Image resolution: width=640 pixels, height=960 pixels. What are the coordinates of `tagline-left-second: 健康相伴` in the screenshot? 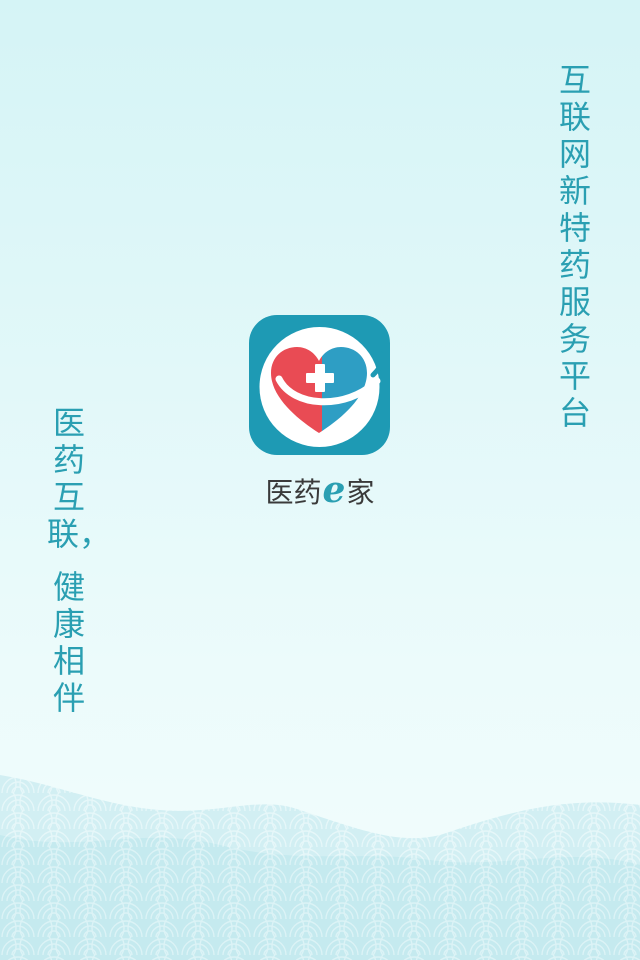 It's located at (68, 642).